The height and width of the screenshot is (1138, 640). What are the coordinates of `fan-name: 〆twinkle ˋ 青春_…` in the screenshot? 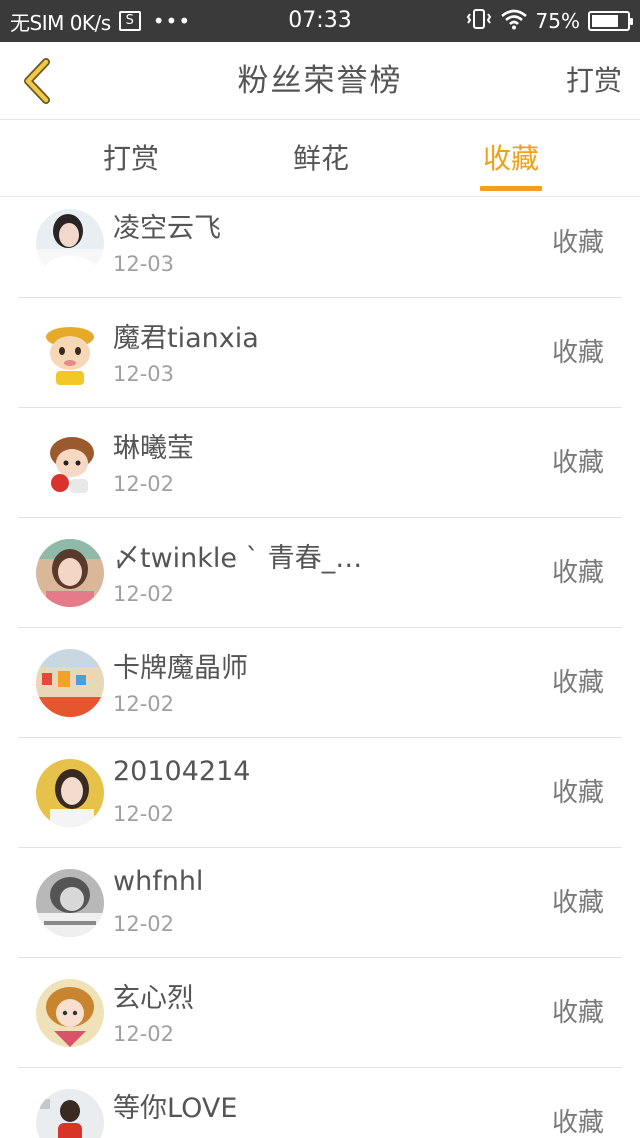 It's located at (238, 558).